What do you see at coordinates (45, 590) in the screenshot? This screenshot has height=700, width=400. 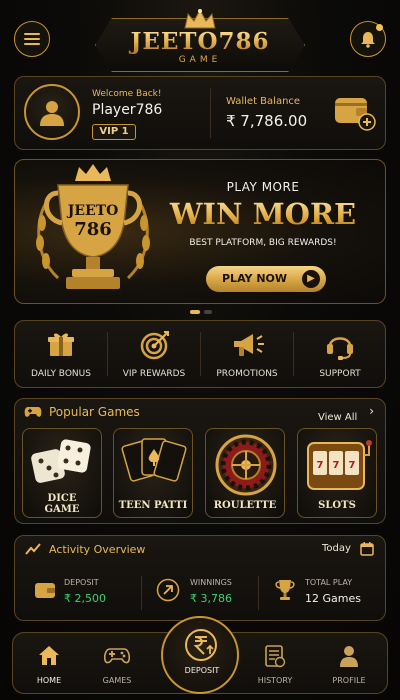 I see `wallet-icon` at bounding box center [45, 590].